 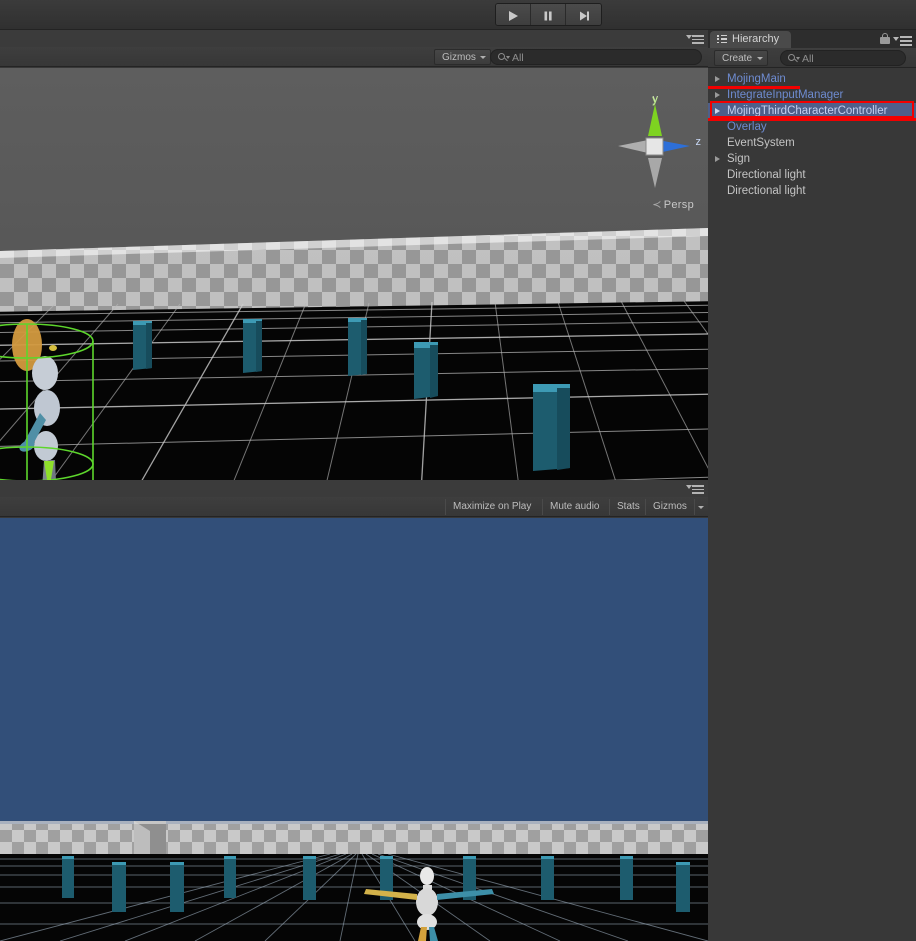 What do you see at coordinates (754, 87) in the screenshot?
I see `underline-mojingmain` at bounding box center [754, 87].